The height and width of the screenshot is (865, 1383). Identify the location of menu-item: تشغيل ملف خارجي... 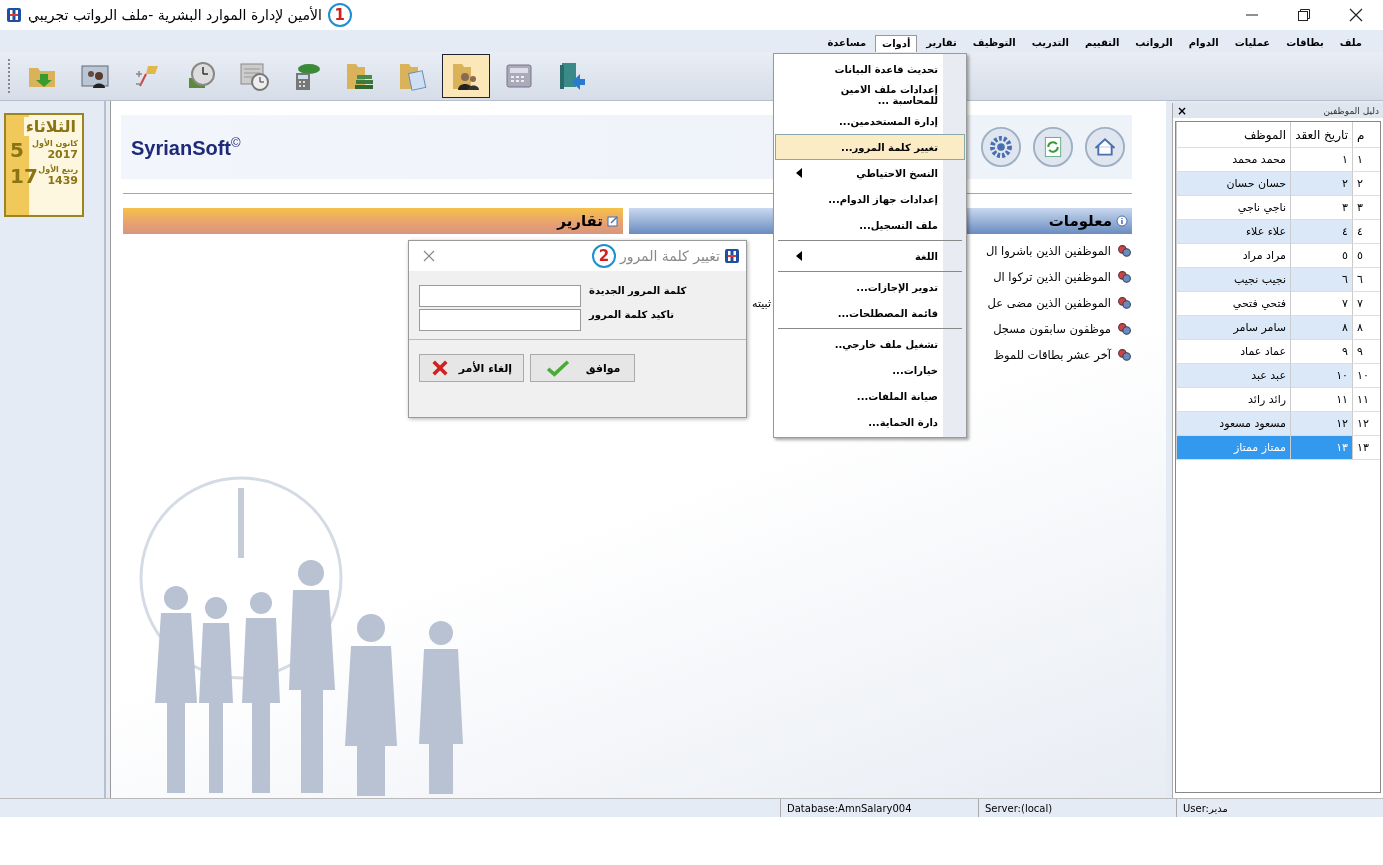
(870, 344).